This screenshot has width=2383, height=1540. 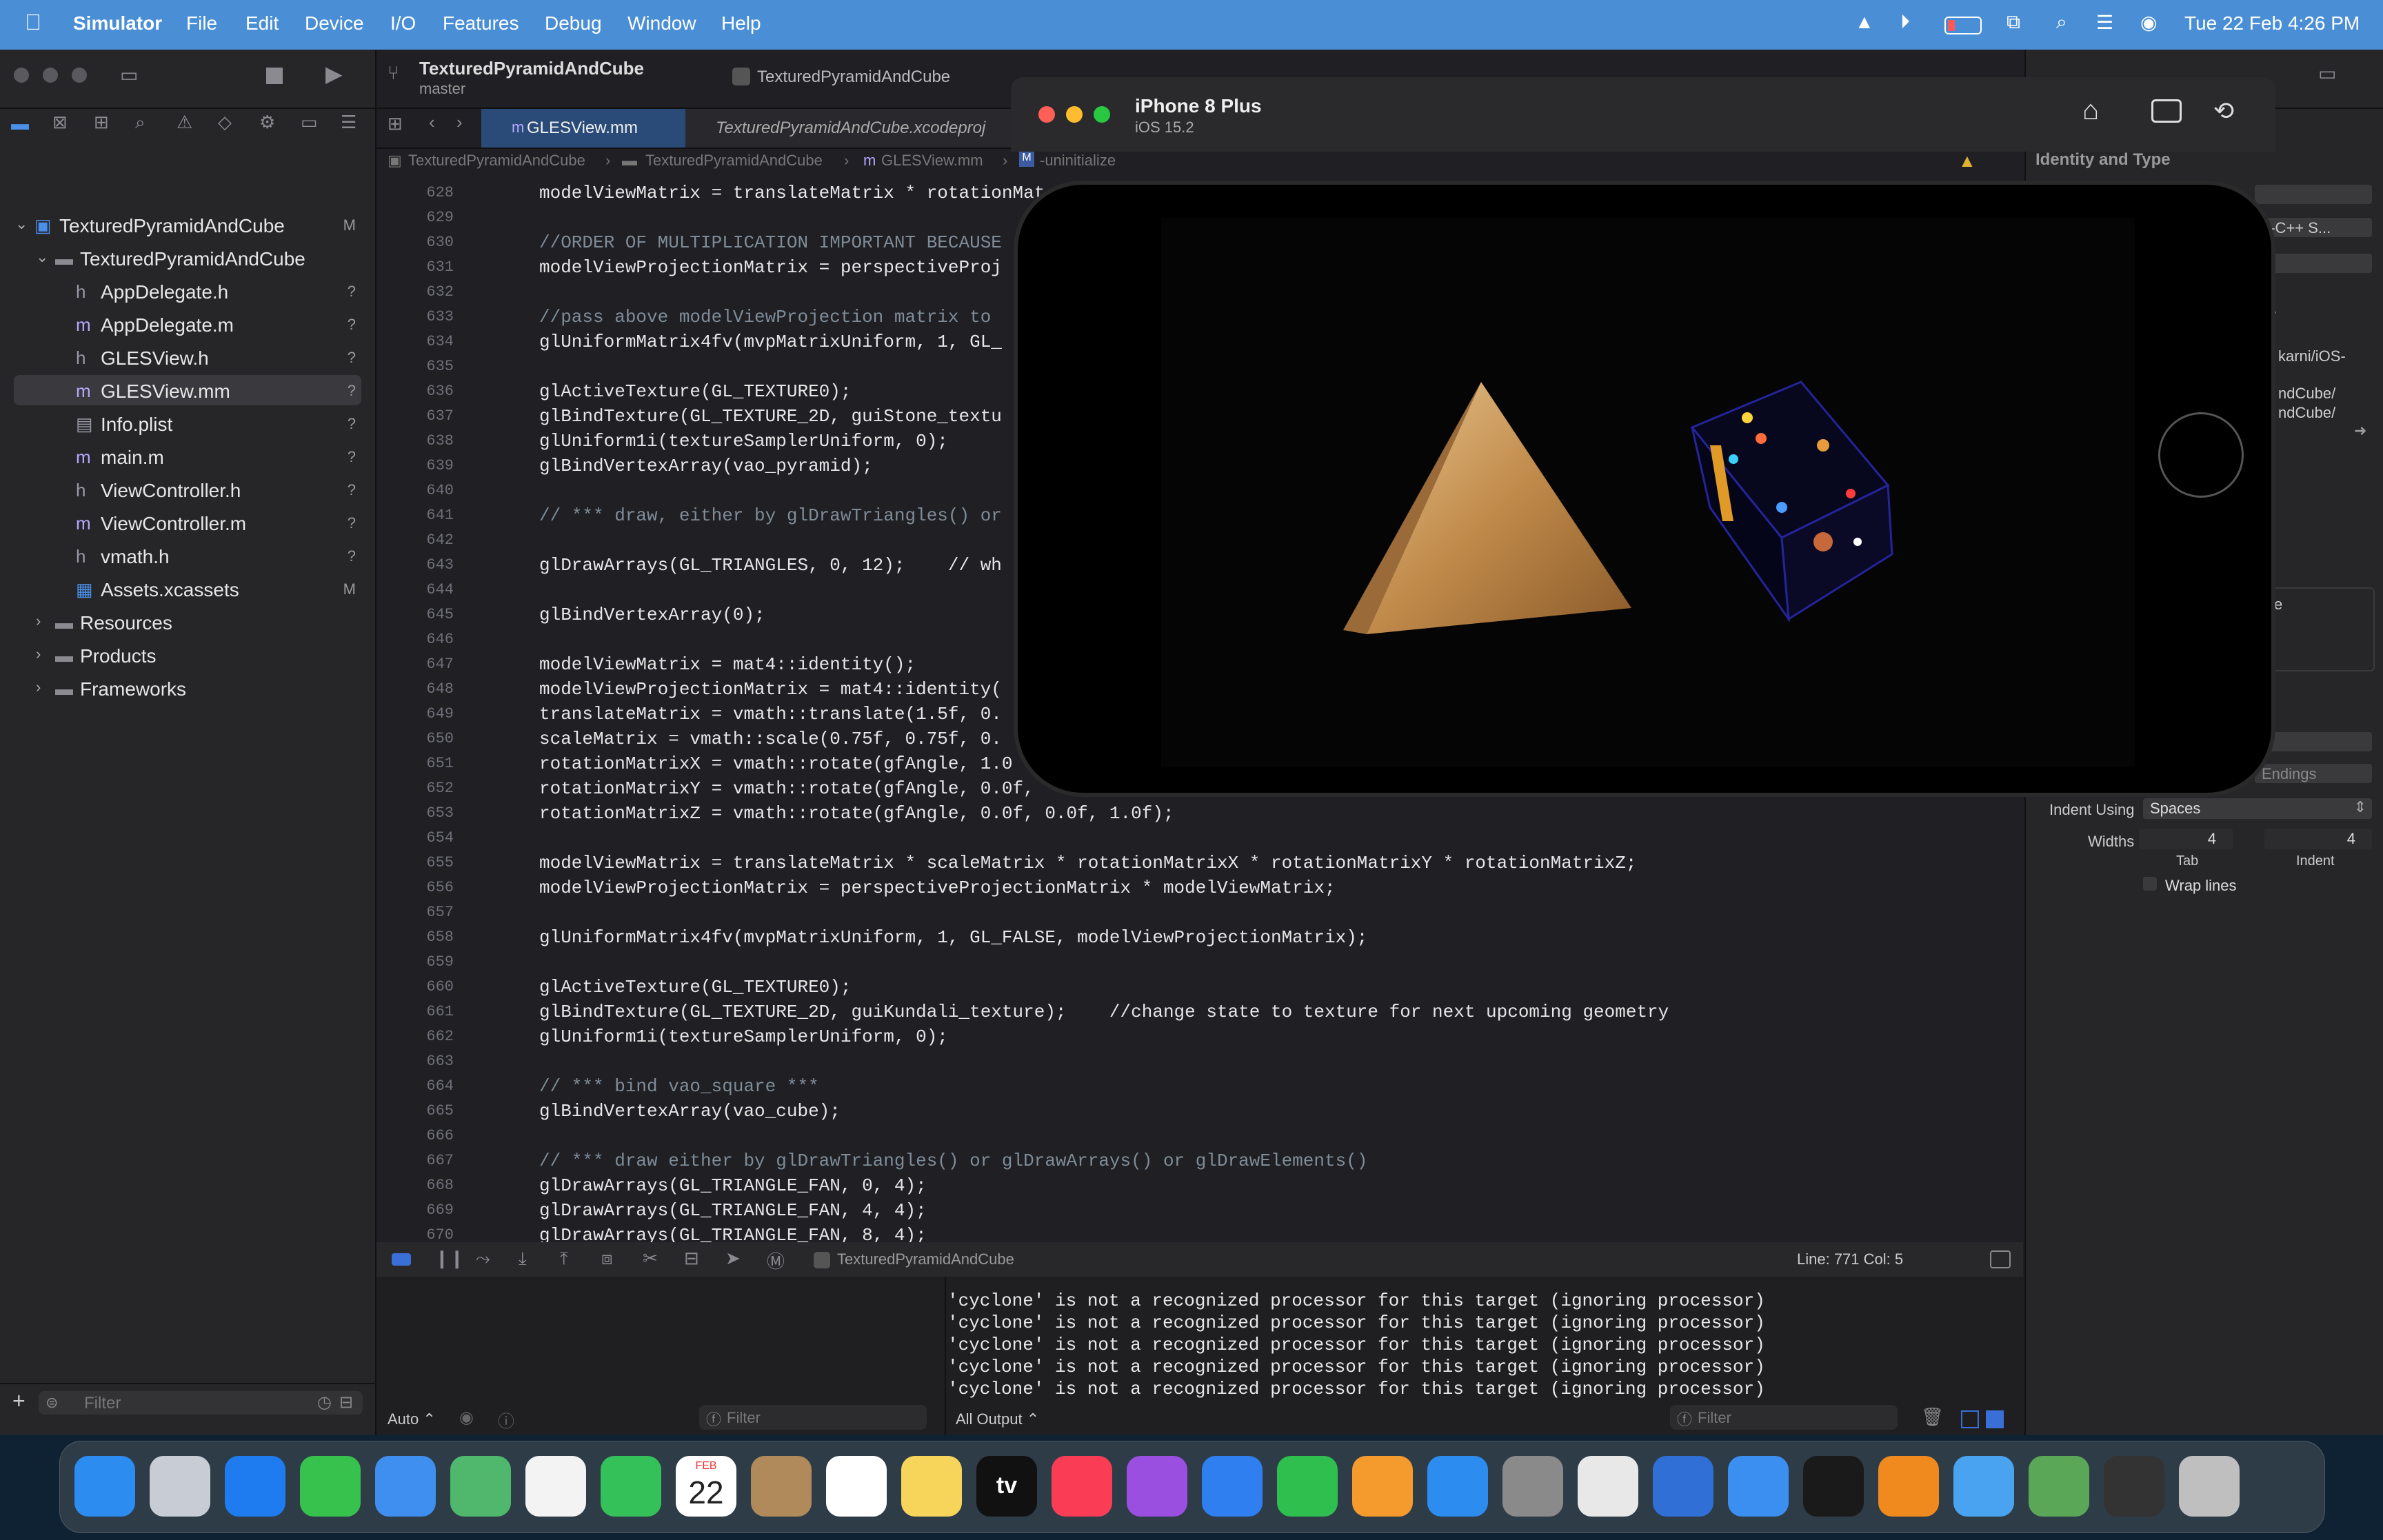 I want to click on issue-nav-icon: ⚠, so click(x=184, y=123).